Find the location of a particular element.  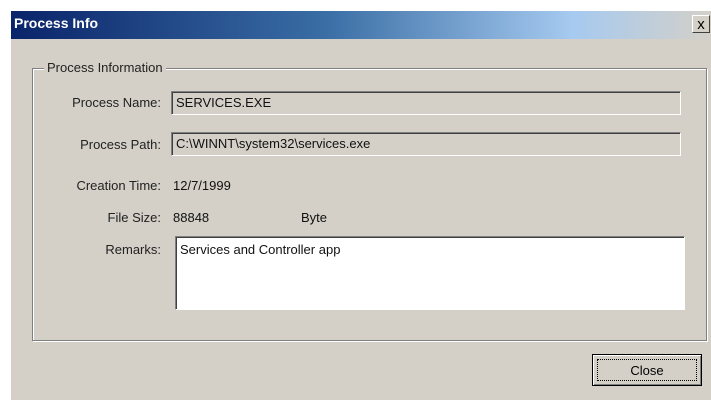

process-name-field: SERVICES.EXE is located at coordinates (426, 103).